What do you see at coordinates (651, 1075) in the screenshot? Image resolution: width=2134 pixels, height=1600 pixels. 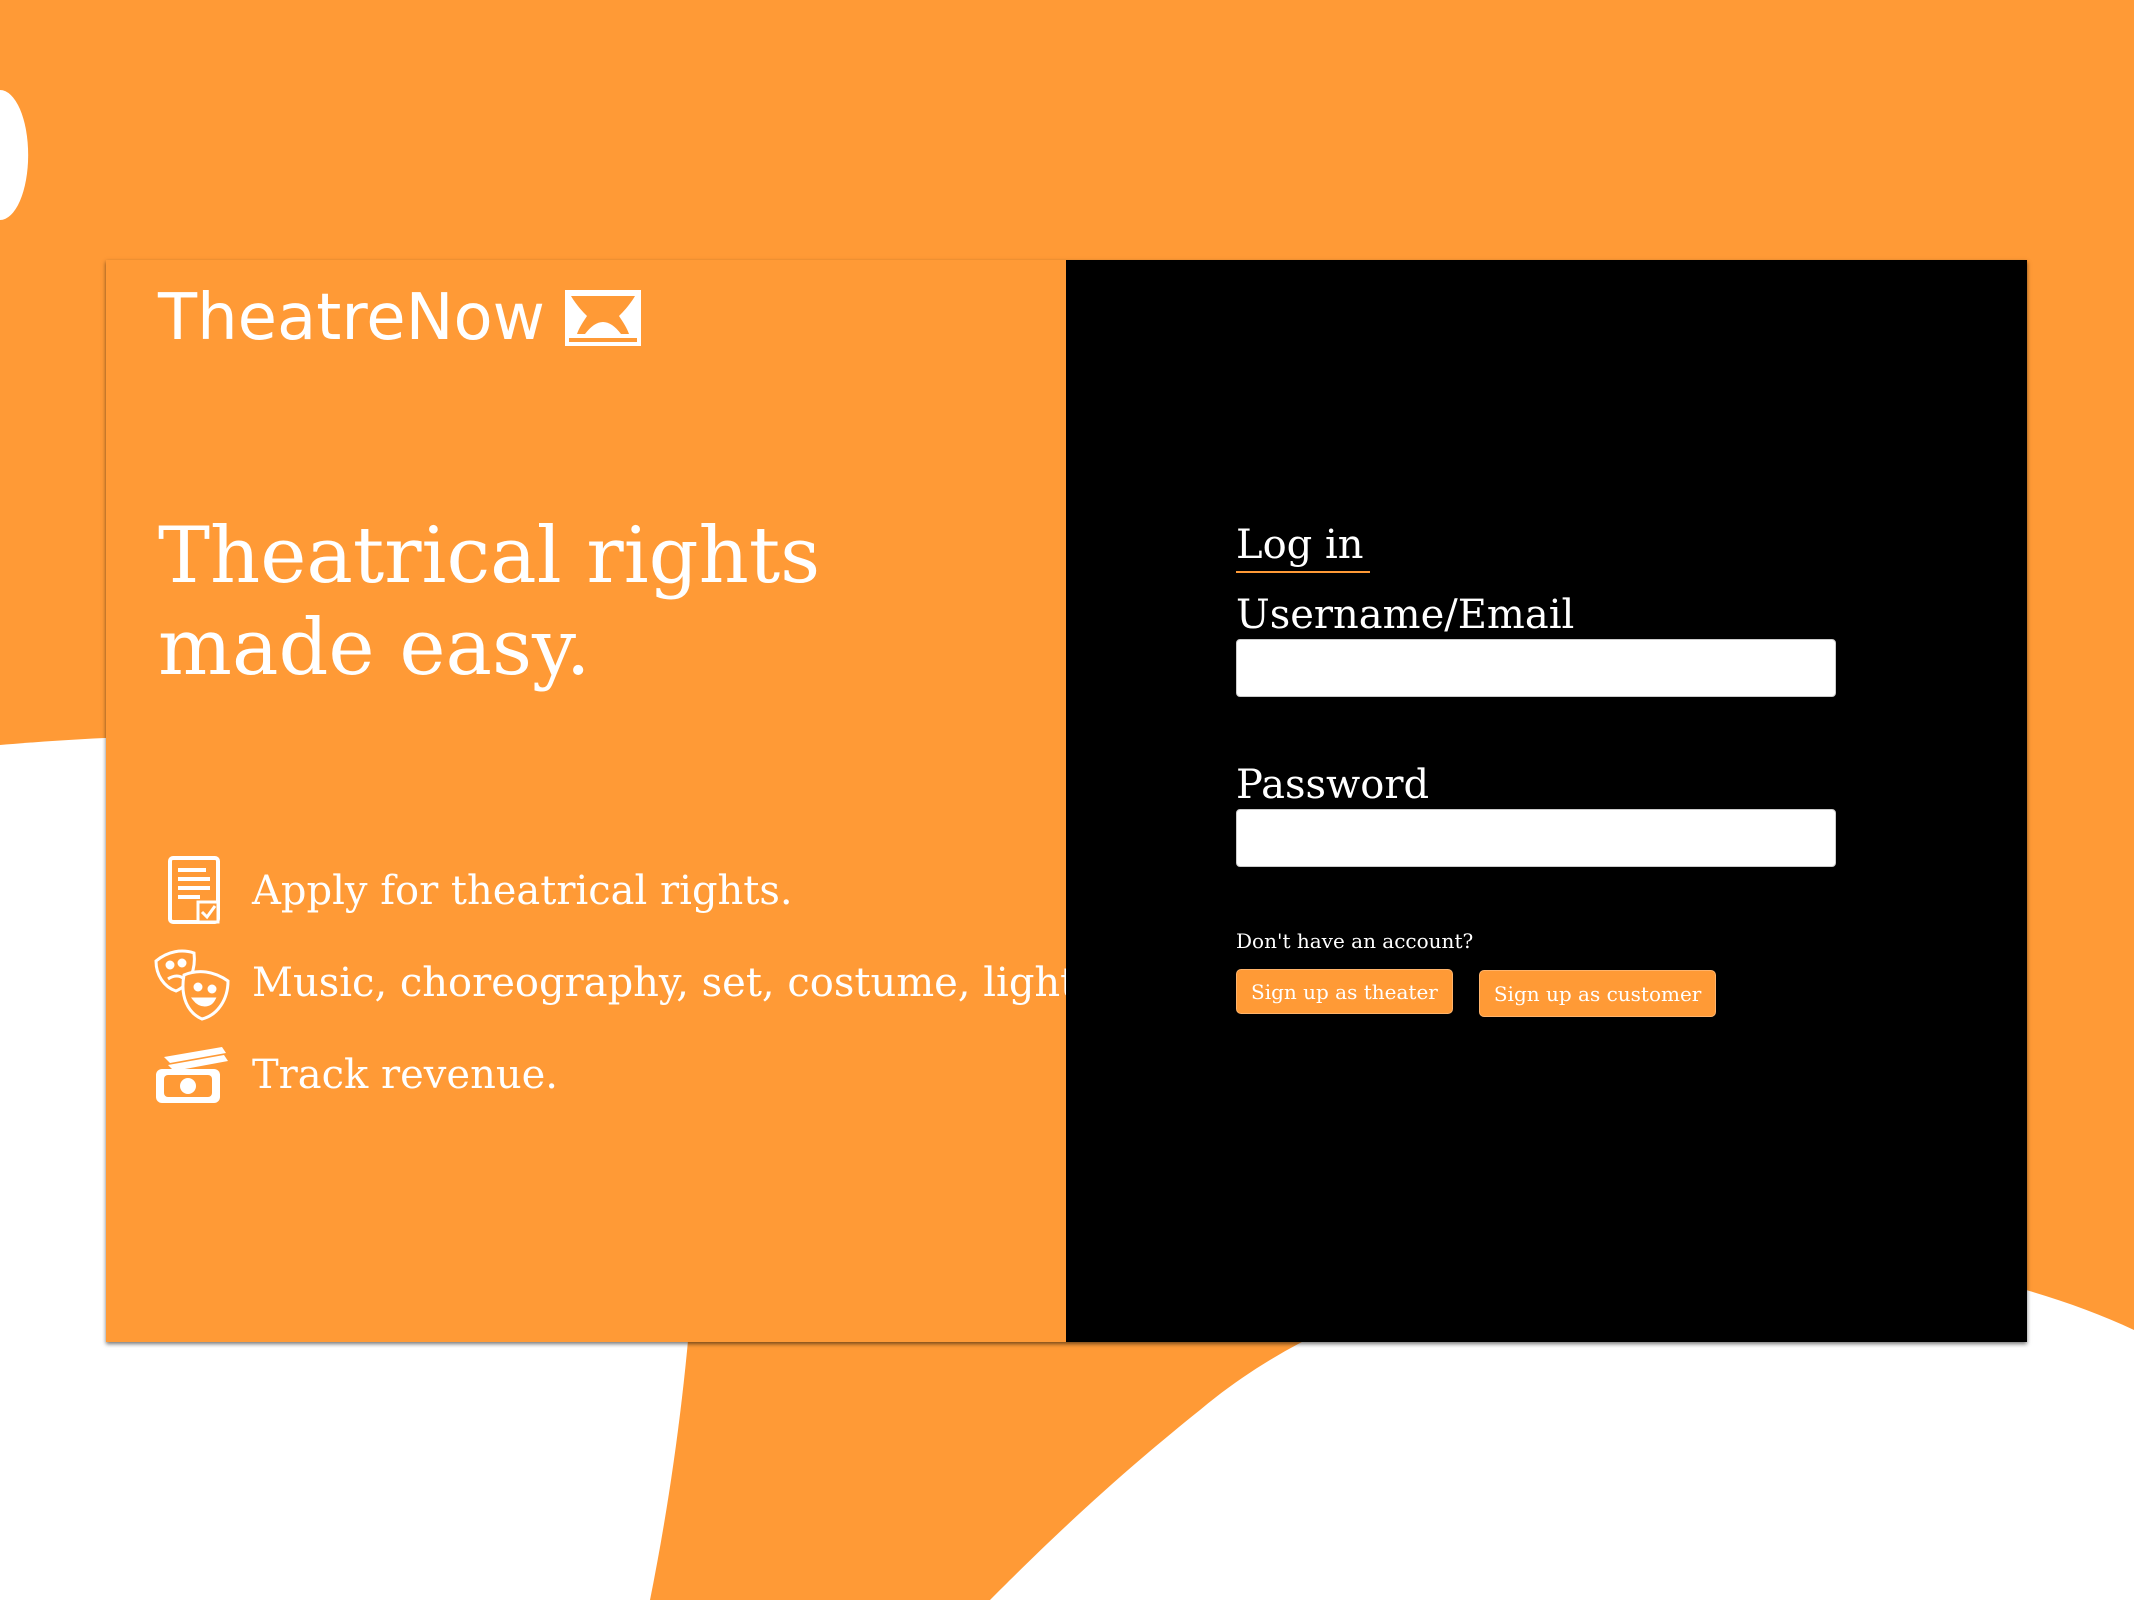 I see `feature-item: Track revenue.` at bounding box center [651, 1075].